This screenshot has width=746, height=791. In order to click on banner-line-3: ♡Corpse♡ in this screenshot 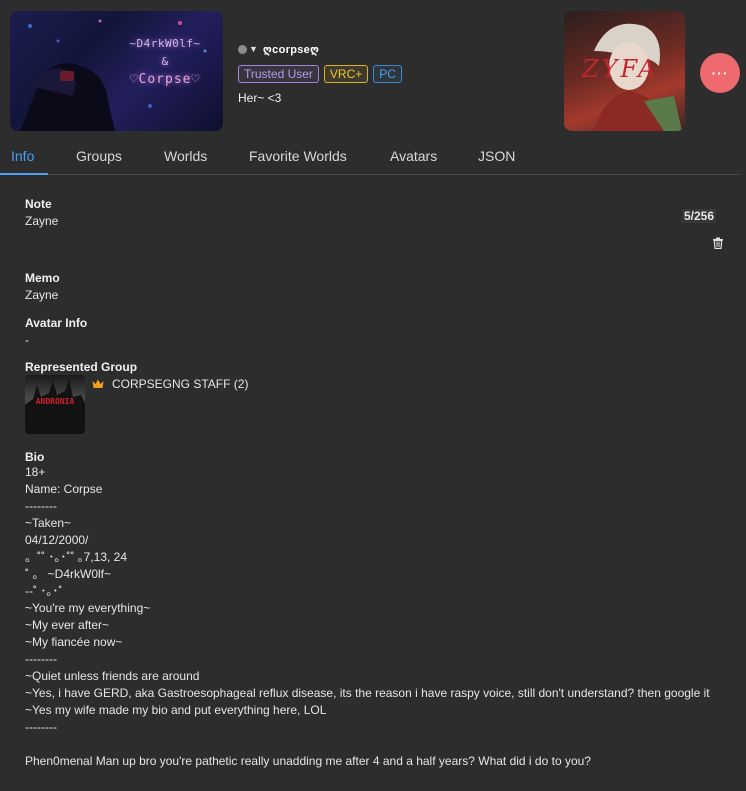, I will do `click(165, 79)`.